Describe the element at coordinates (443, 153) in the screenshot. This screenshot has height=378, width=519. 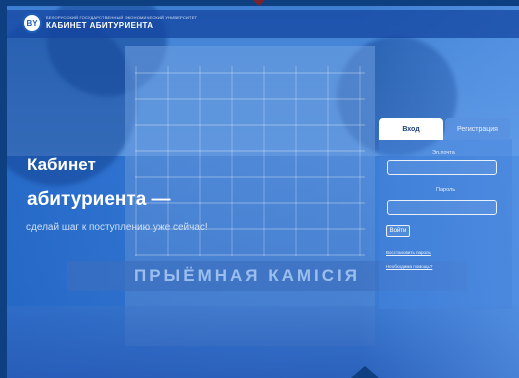
I see `email-label: Эл.почта` at that location.